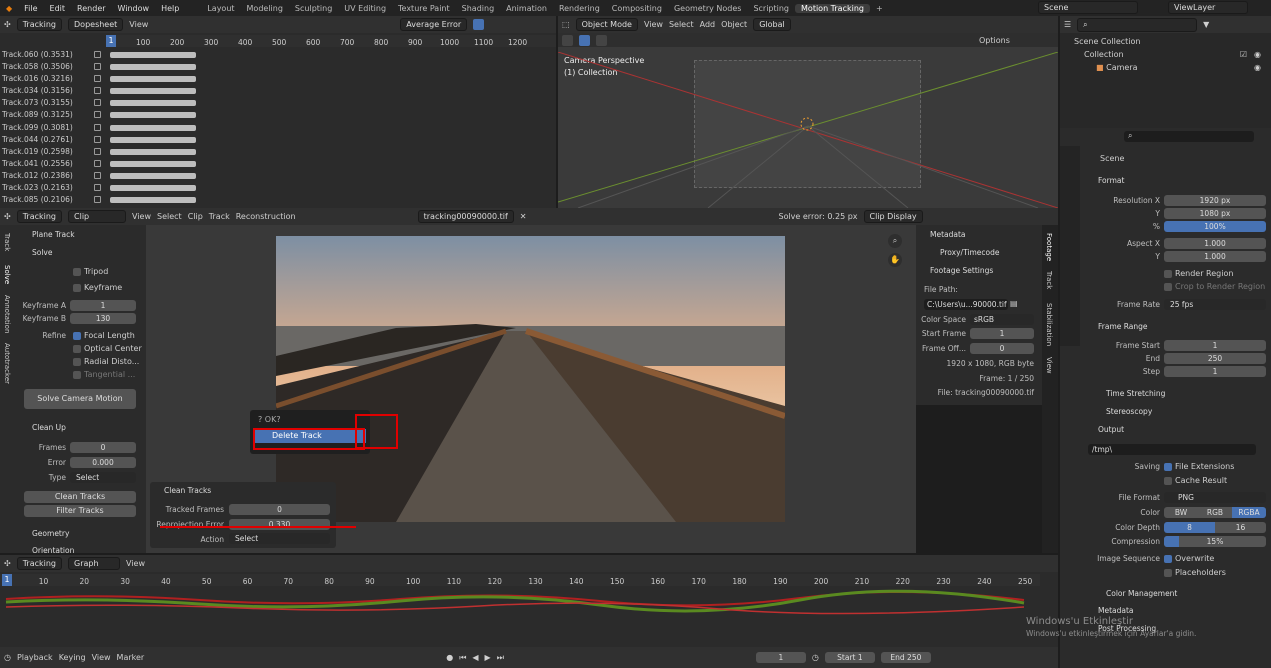  Describe the element at coordinates (1135, 393) in the screenshot. I see `time-stretching-section: Time Stretching` at that location.